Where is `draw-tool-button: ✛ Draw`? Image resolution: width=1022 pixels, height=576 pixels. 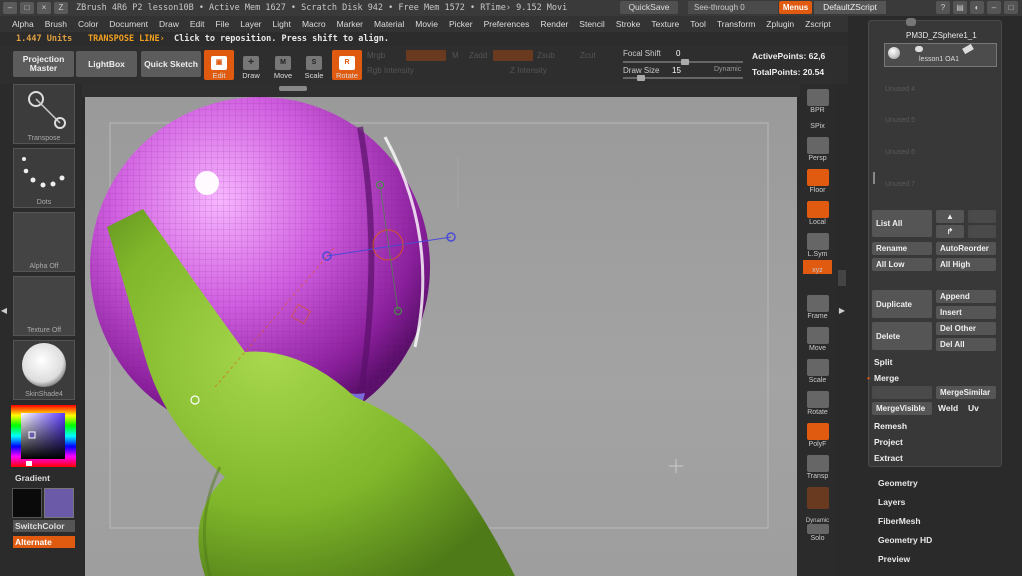
draw-tool-button: ✛ Draw is located at coordinates (251, 65).